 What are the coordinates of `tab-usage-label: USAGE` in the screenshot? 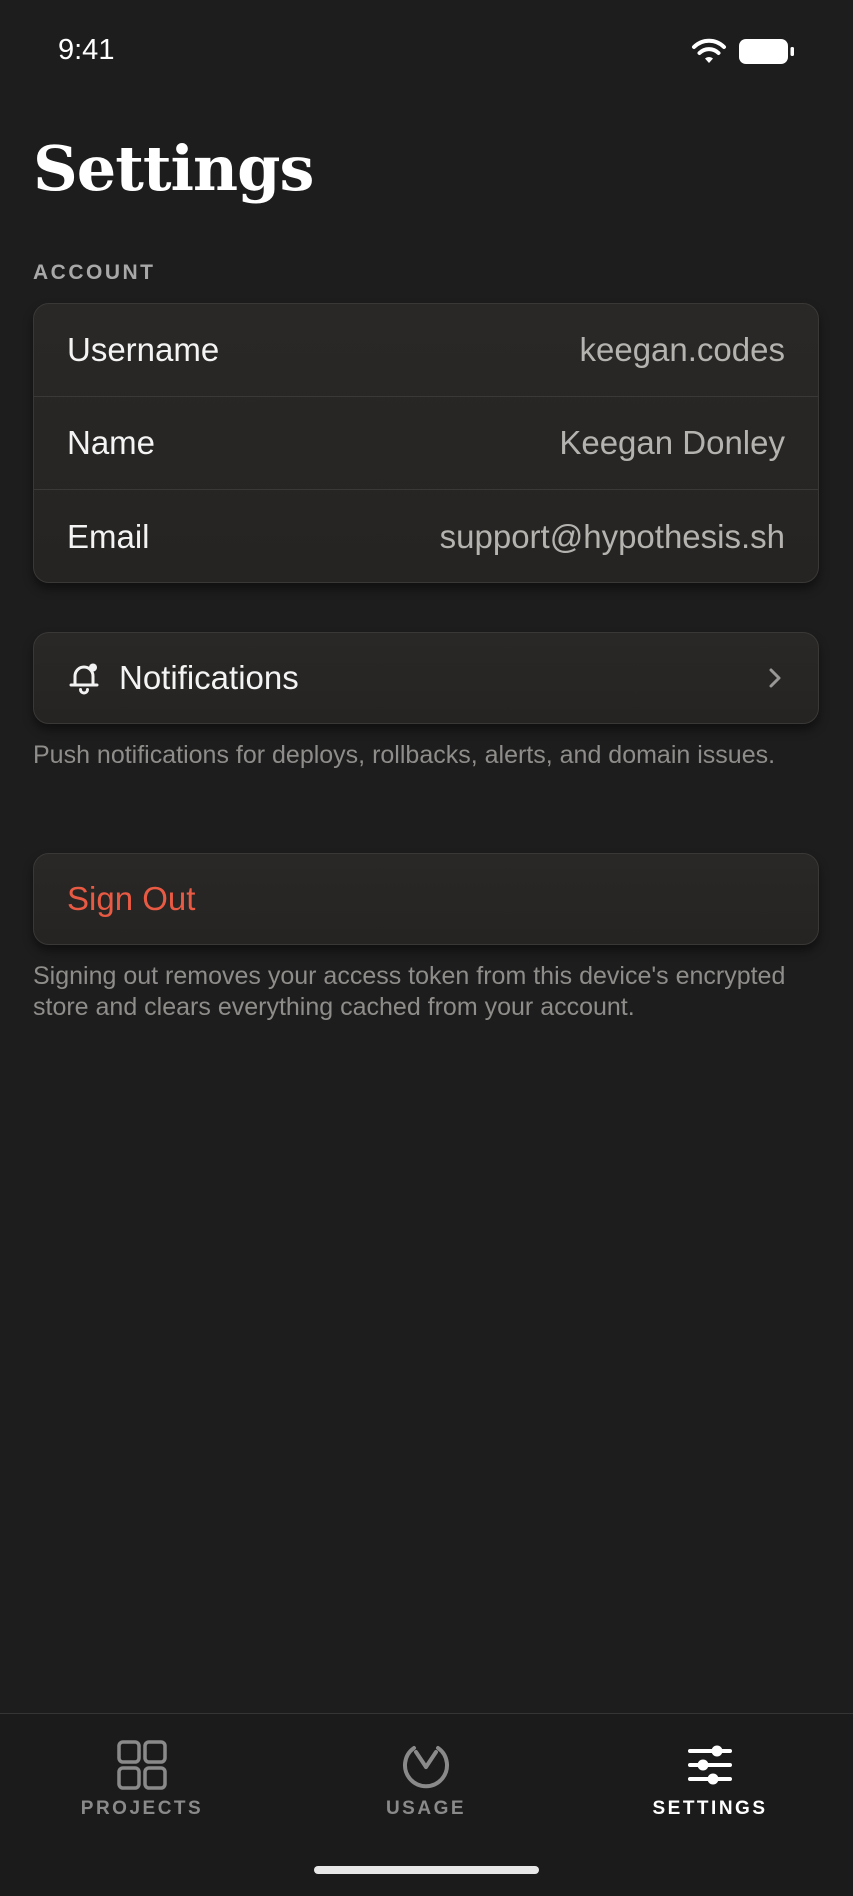 It's located at (426, 1808).